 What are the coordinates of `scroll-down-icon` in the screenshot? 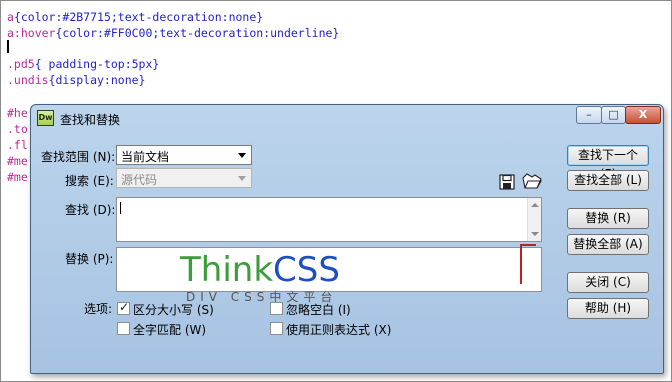 It's located at (535, 234).